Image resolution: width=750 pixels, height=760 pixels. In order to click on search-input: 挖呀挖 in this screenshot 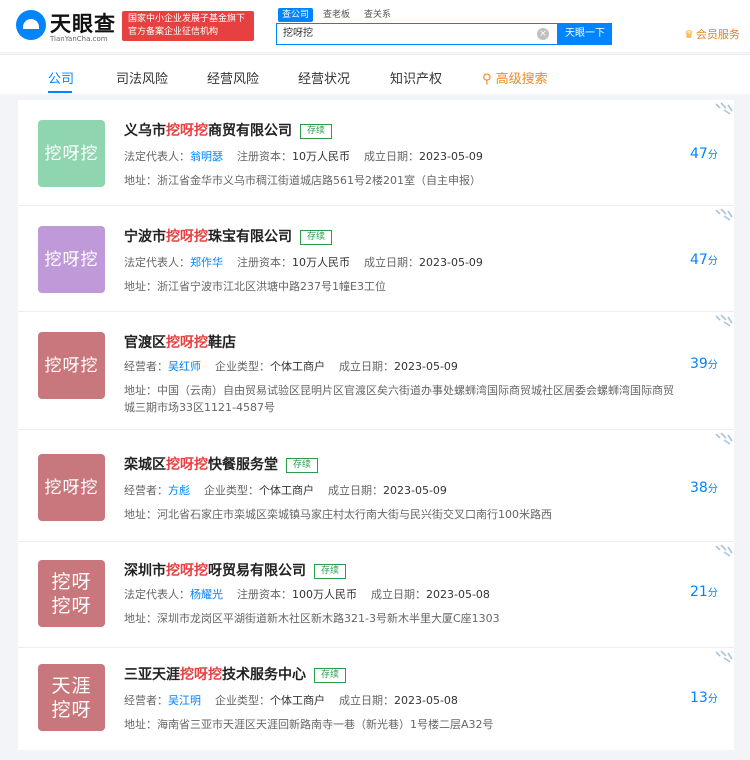, I will do `click(417, 34)`.